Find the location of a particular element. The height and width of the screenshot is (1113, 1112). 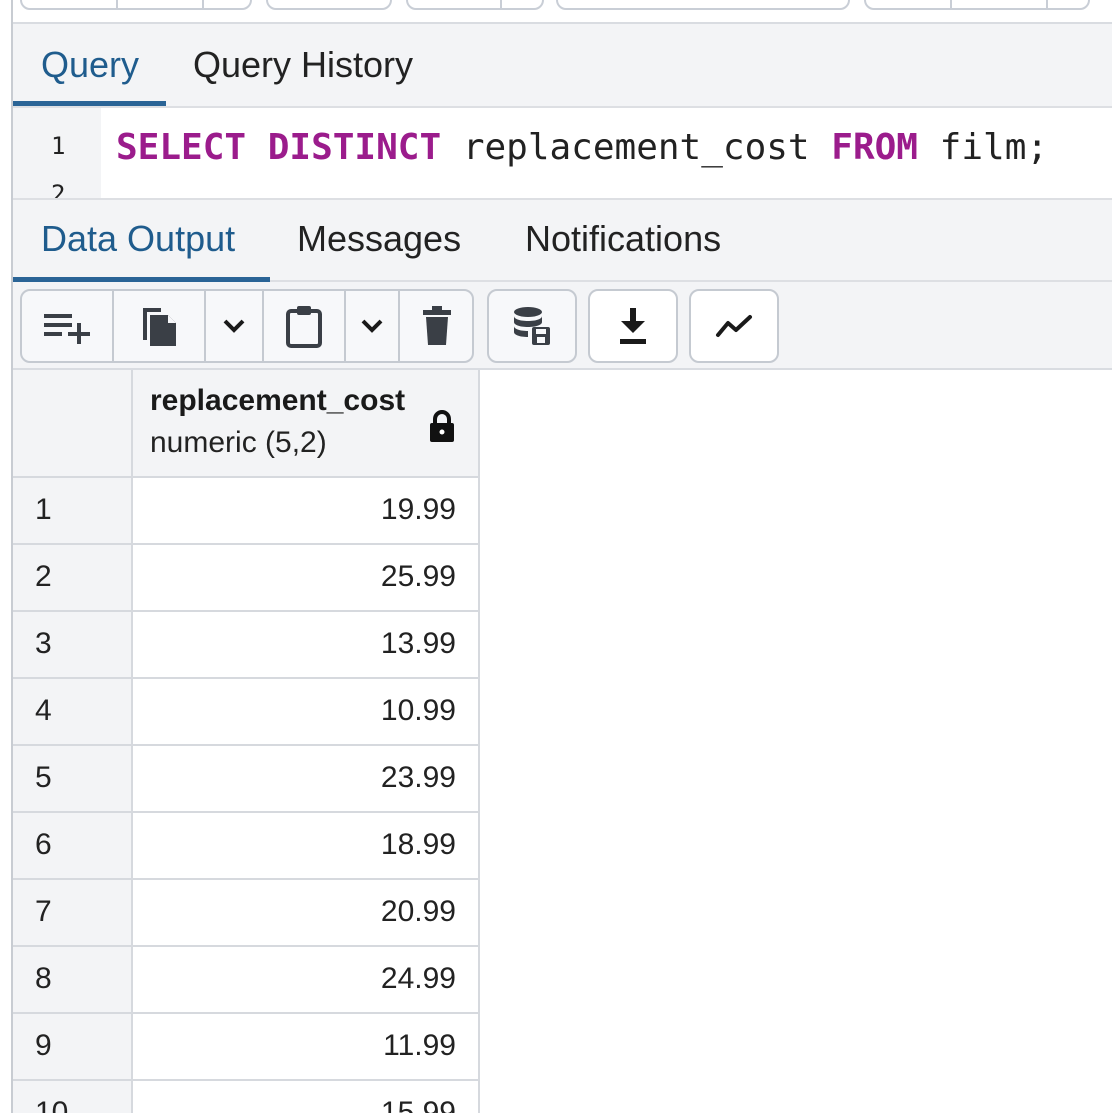

tab-data-output: Data Output is located at coordinates (138, 239).